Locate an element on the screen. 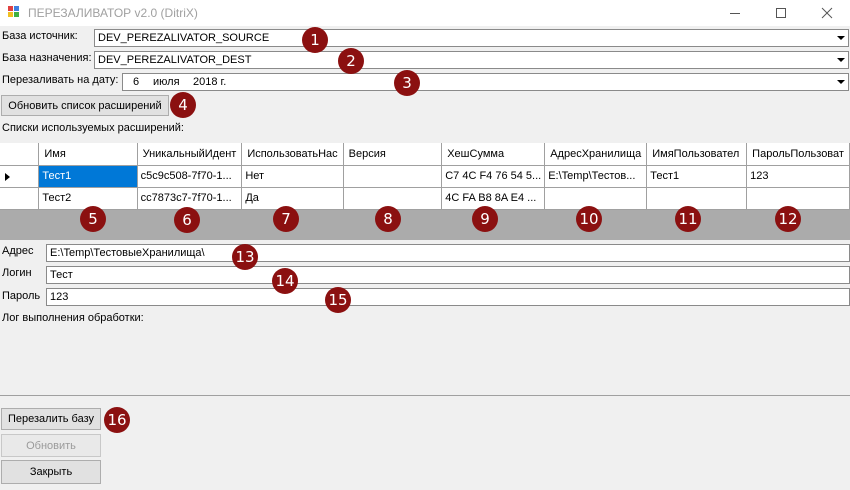 This screenshot has width=850, height=490. minimize-button is located at coordinates (735, 13).